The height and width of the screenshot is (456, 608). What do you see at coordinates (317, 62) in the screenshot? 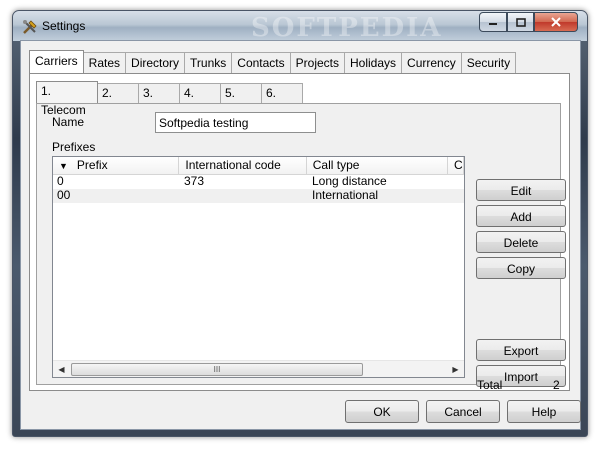
I see `tab-projects: Projects` at bounding box center [317, 62].